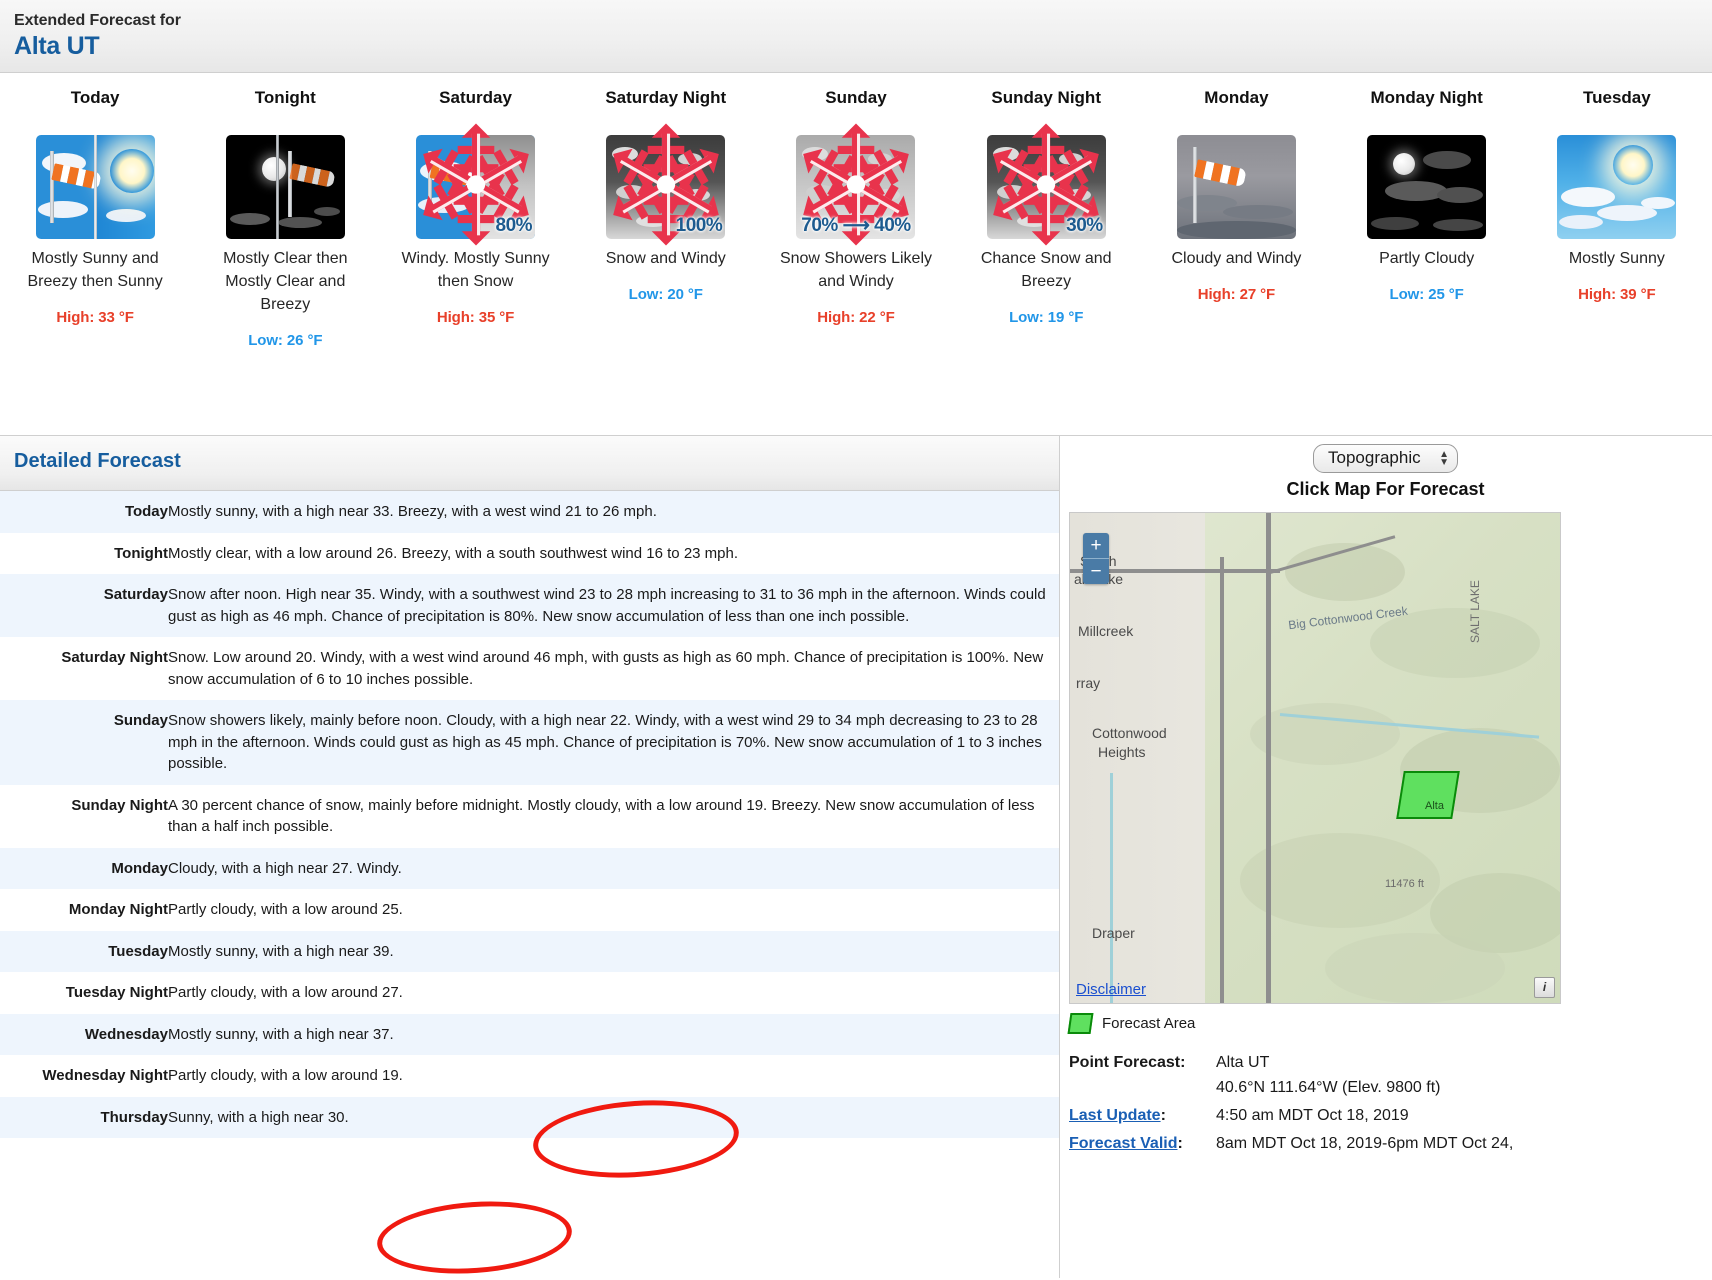 The height and width of the screenshot is (1280, 1712). What do you see at coordinates (138, 951) in the screenshot?
I see `detailed-forecast-period: Tuesday` at bounding box center [138, 951].